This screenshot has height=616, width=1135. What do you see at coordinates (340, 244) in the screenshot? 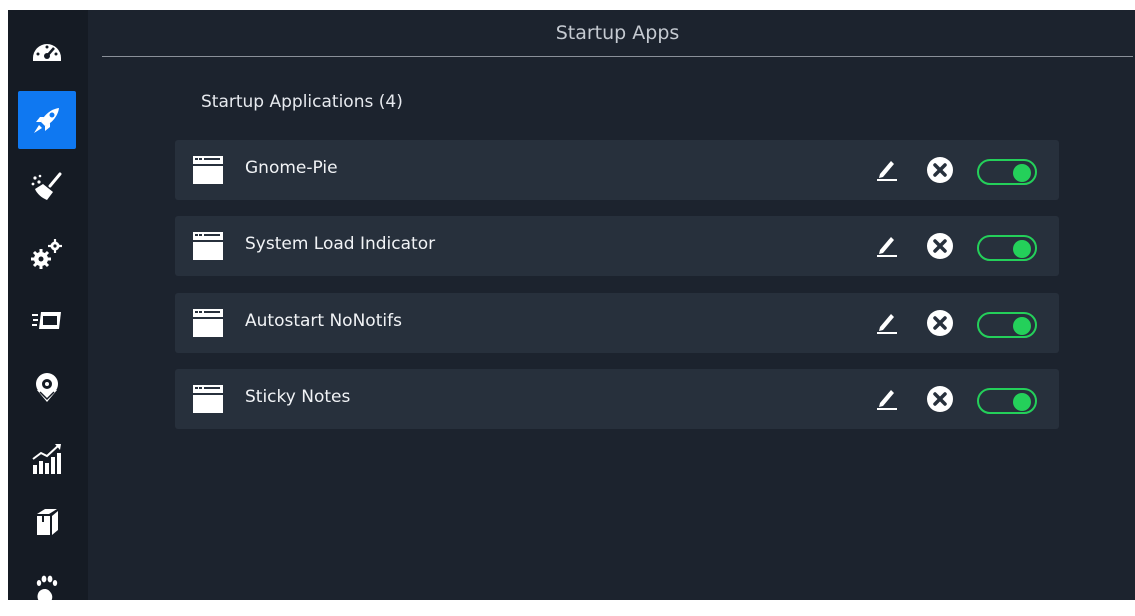
I see `app-name: System Load Indicator` at bounding box center [340, 244].